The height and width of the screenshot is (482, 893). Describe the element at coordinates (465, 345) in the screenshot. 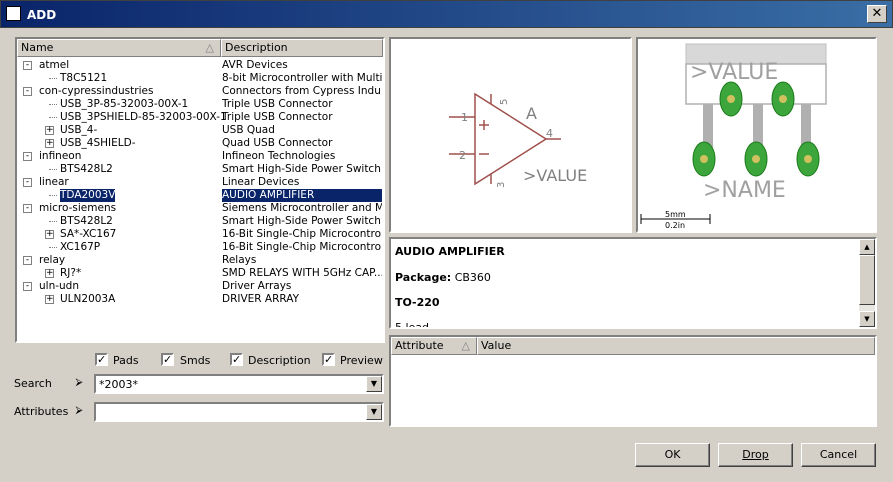

I see `attr-sort-icon: △` at that location.